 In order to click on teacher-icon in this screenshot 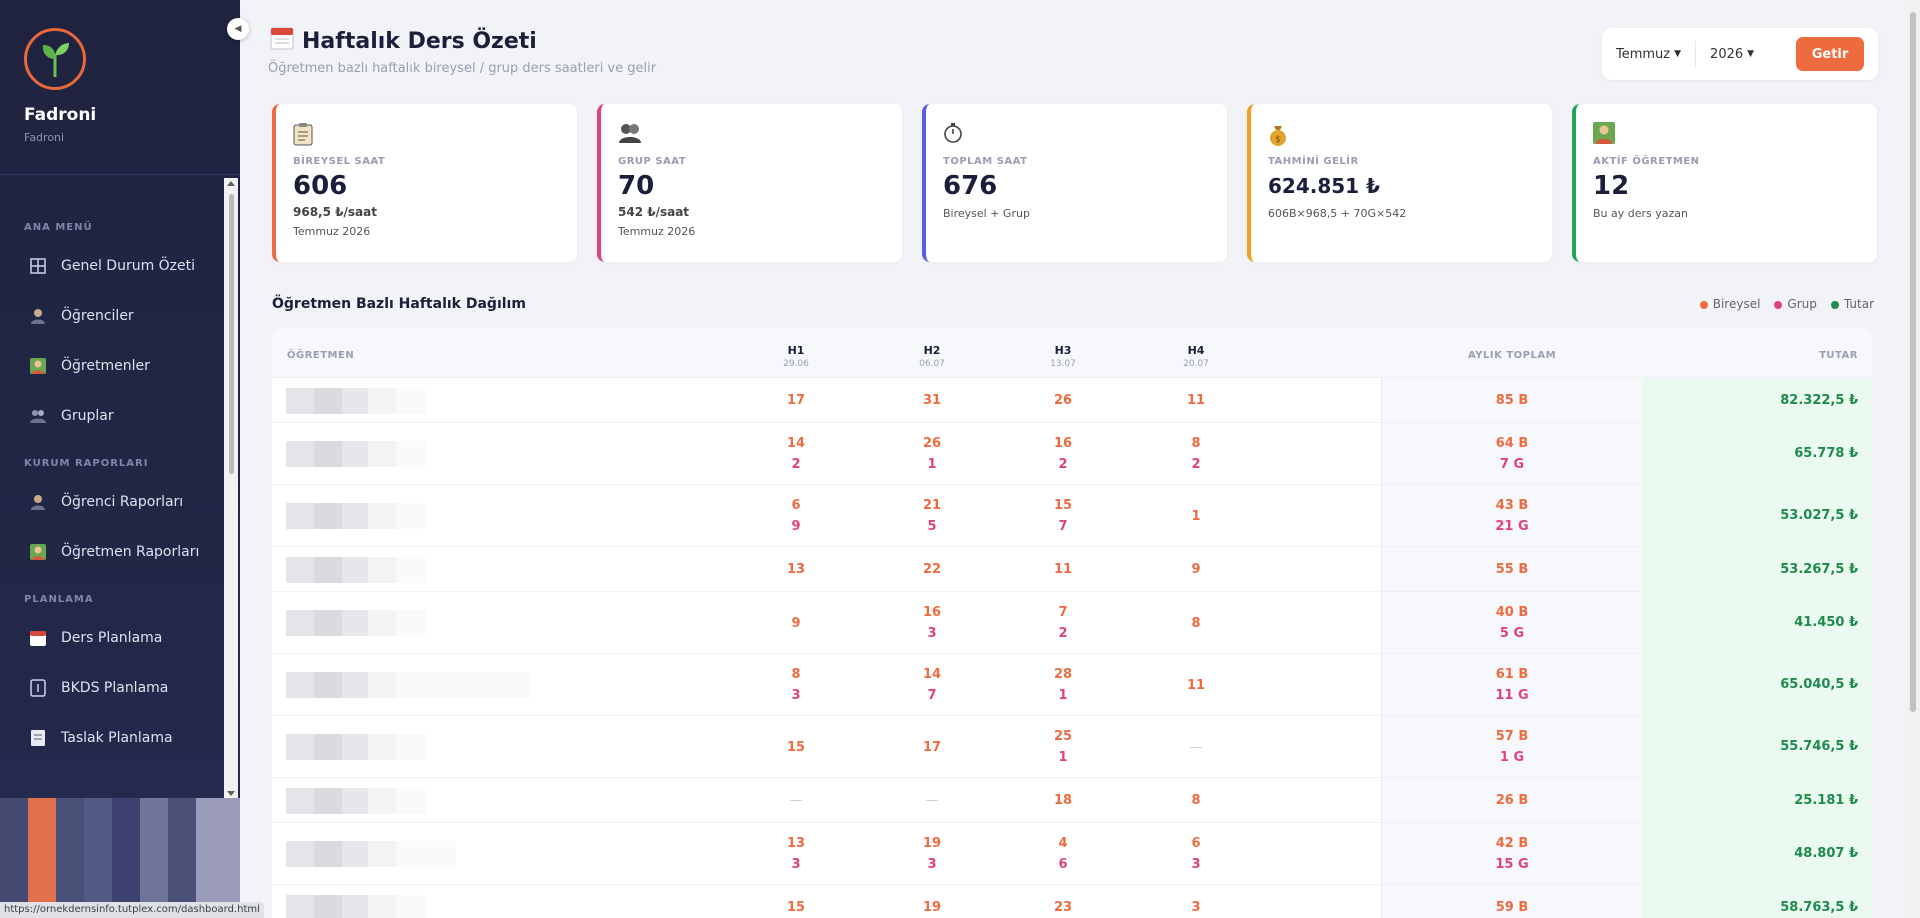, I will do `click(1726, 134)`.